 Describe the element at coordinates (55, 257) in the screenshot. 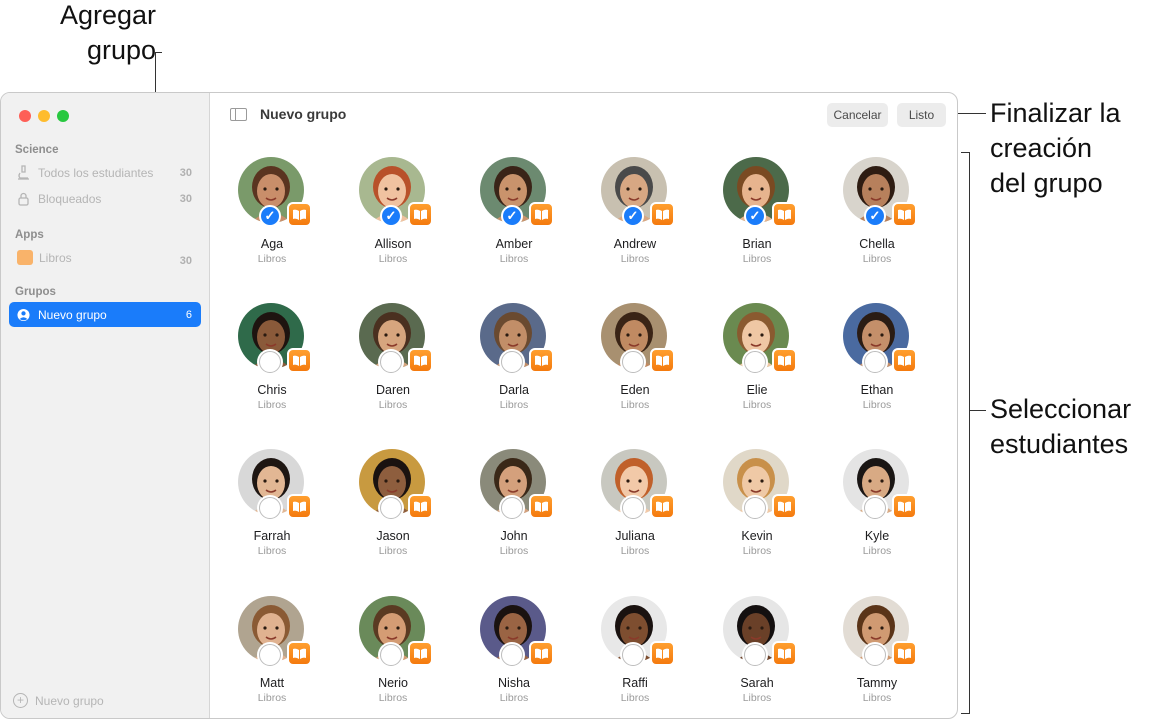

I see `sidebar-item-label: Libros` at that location.